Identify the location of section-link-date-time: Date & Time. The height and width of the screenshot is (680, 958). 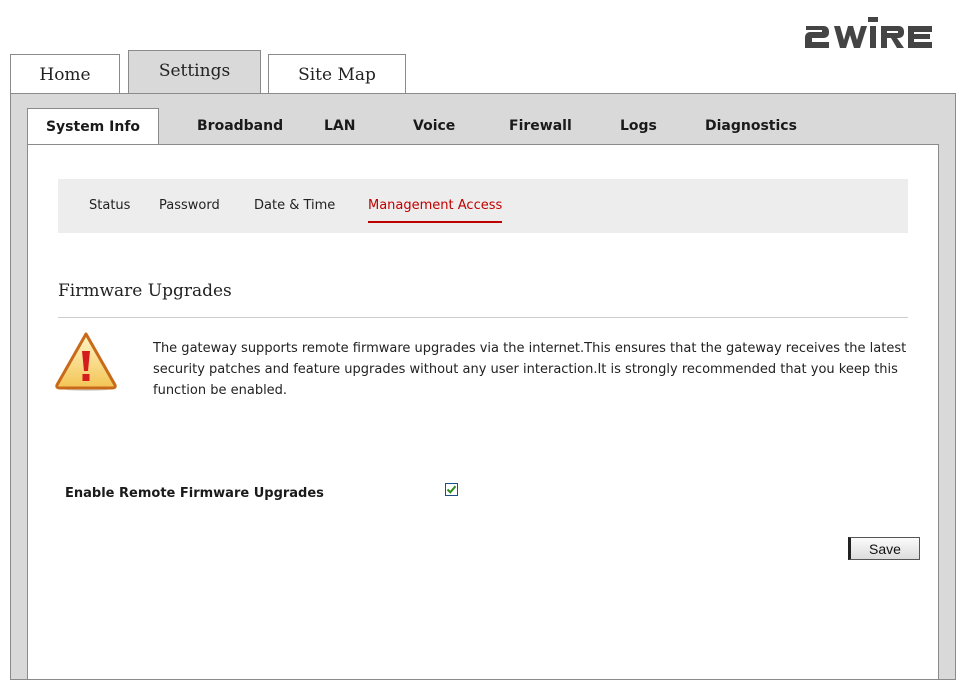
(294, 205).